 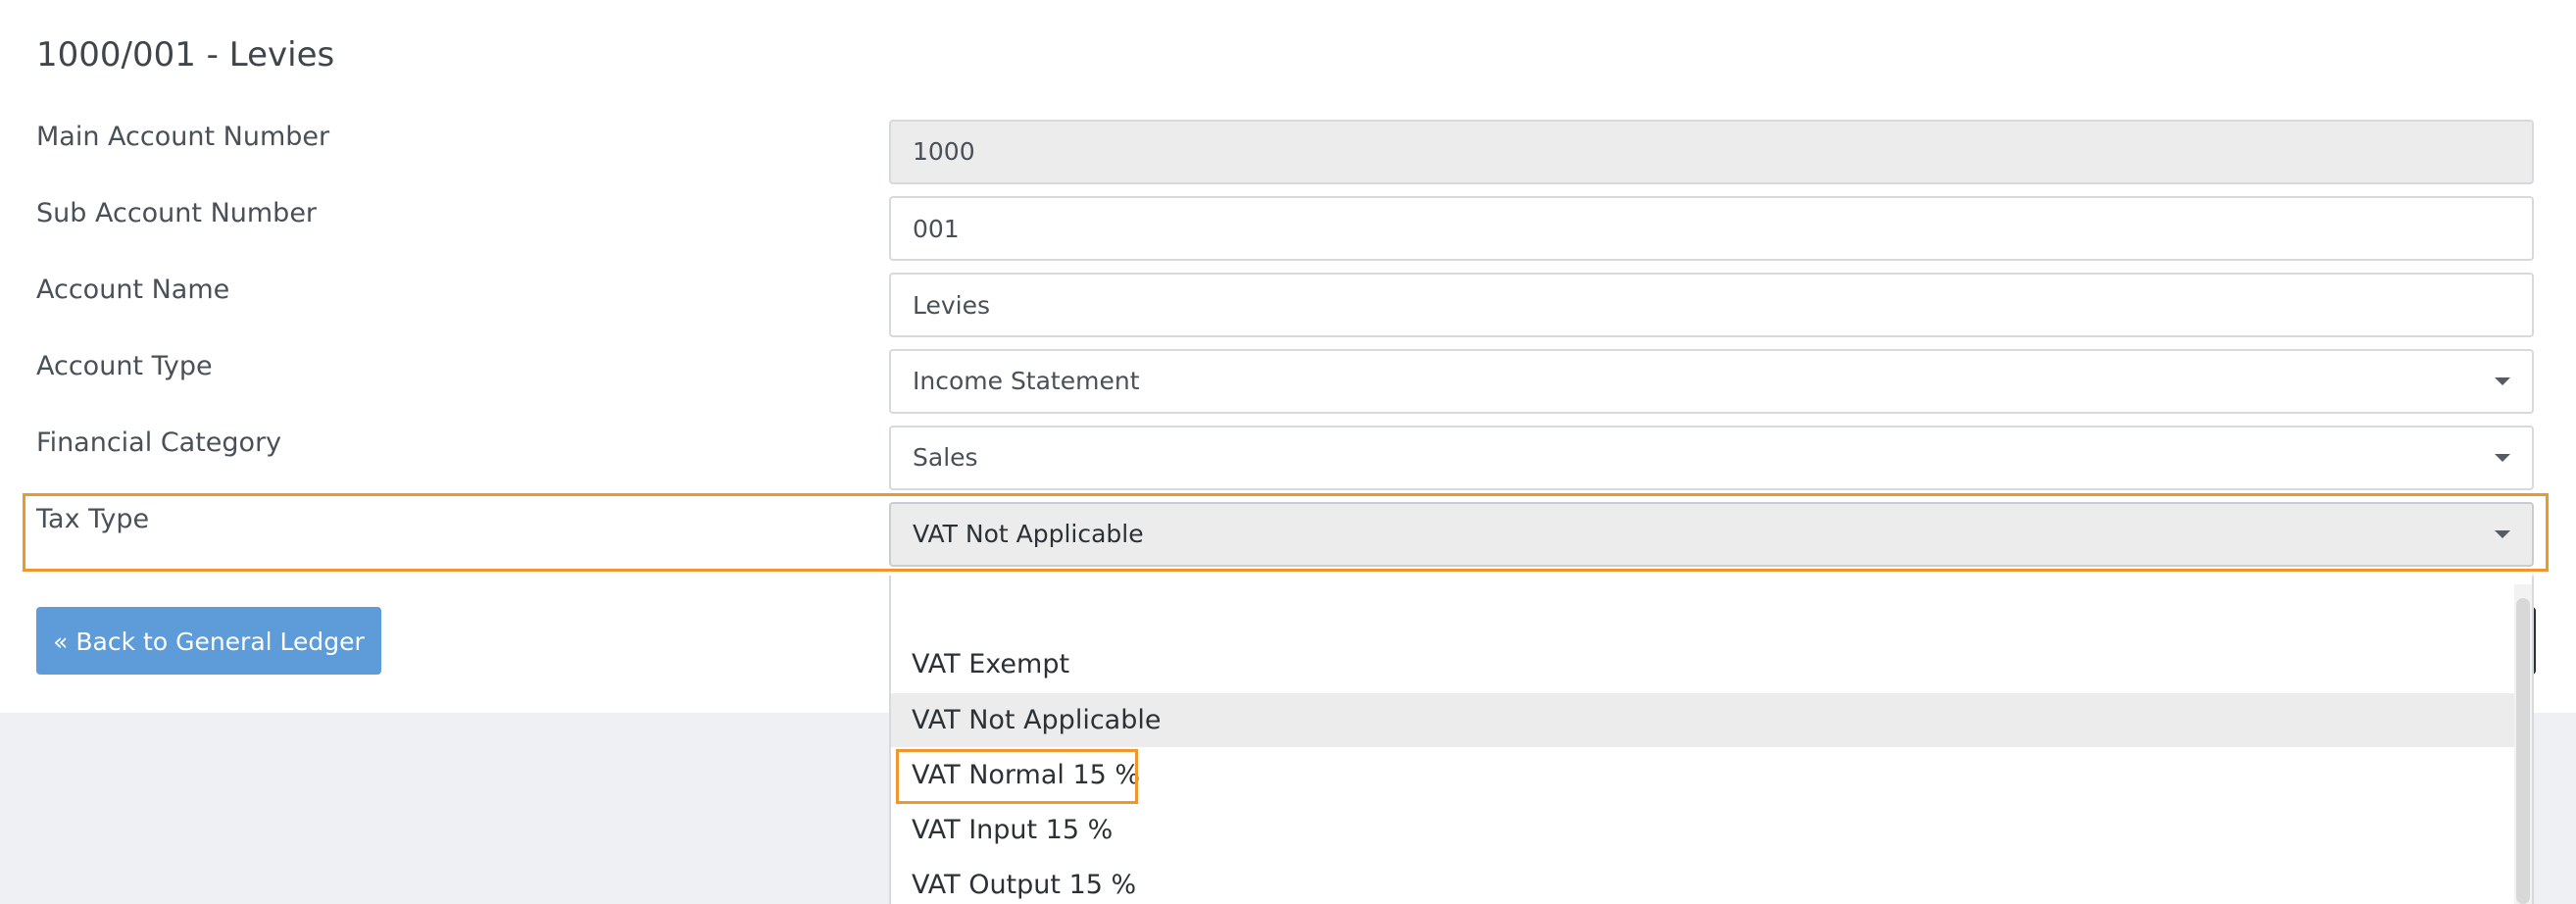 I want to click on main-account-number-label: Main Account Number, so click(x=183, y=137).